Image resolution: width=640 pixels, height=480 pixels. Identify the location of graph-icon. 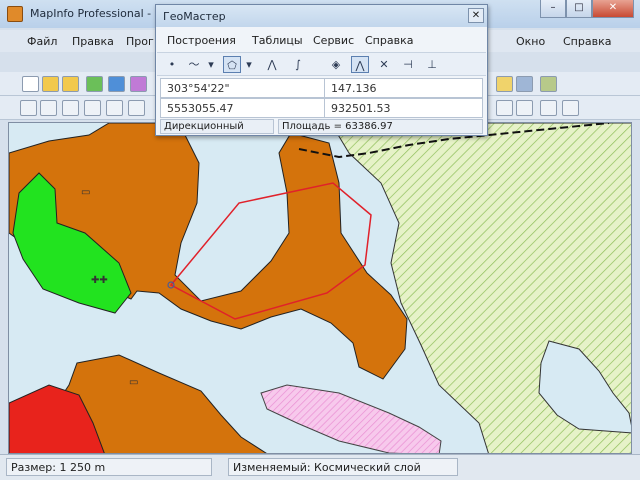
(504, 84).